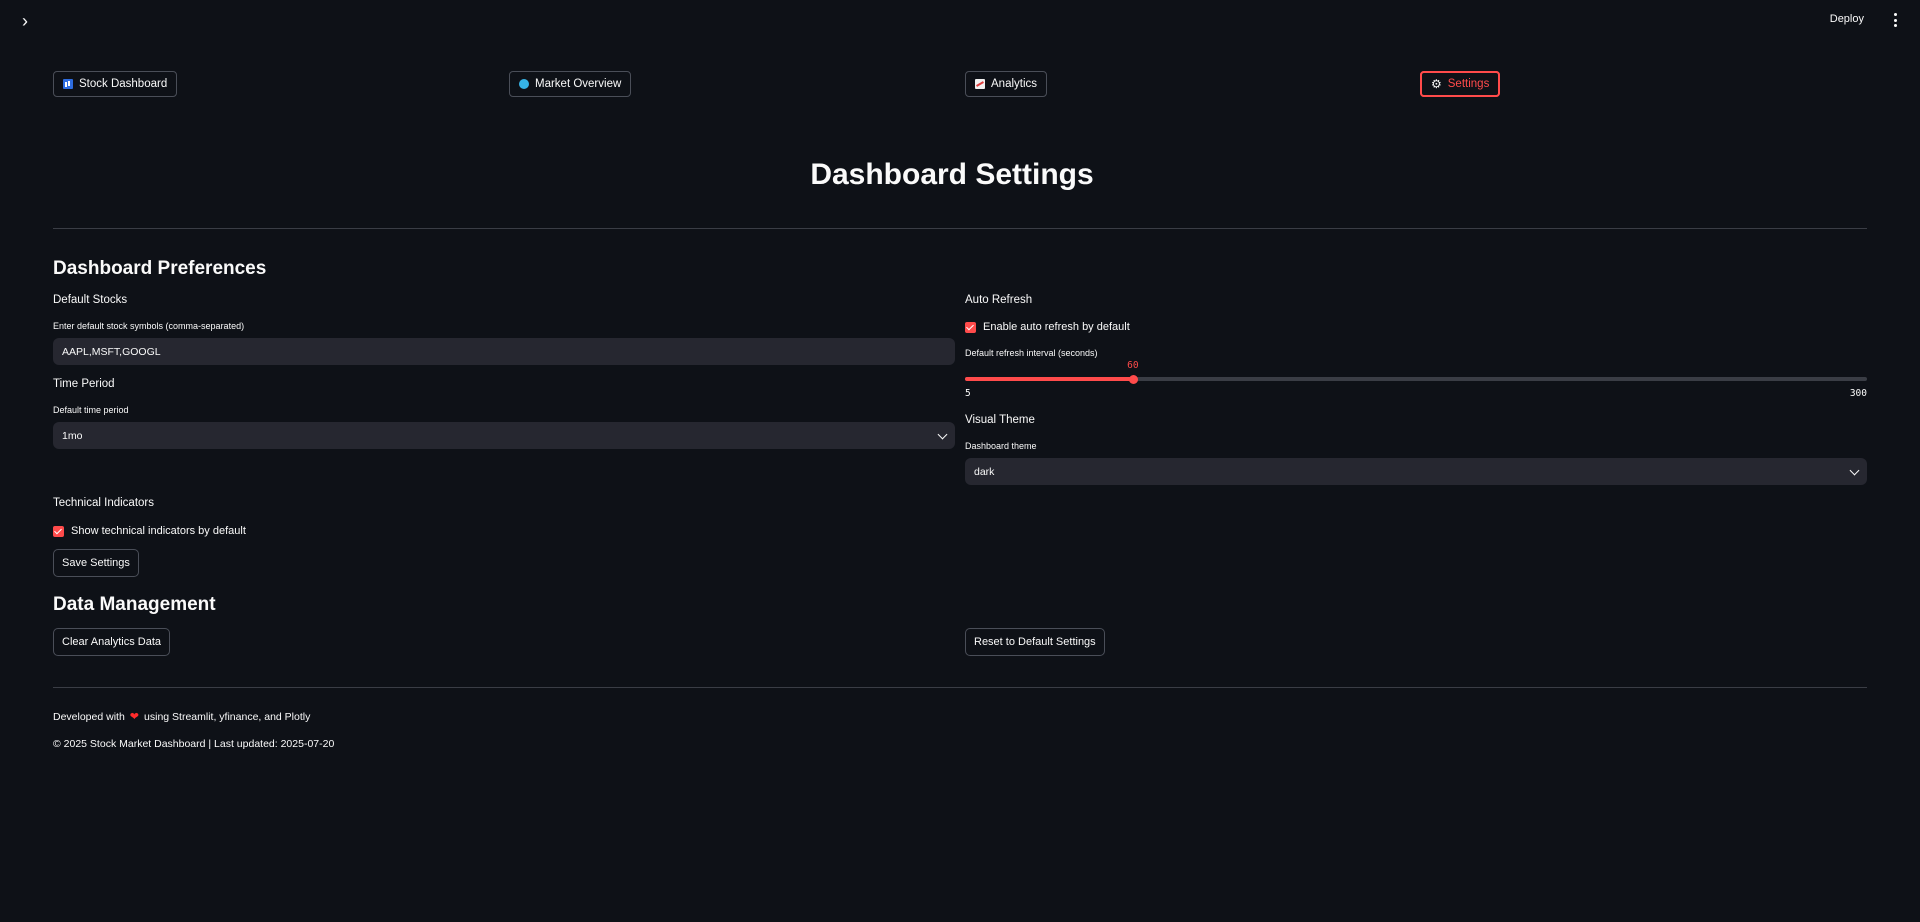  I want to click on reset-defaults-button: Reset to Default Settings, so click(1035, 642).